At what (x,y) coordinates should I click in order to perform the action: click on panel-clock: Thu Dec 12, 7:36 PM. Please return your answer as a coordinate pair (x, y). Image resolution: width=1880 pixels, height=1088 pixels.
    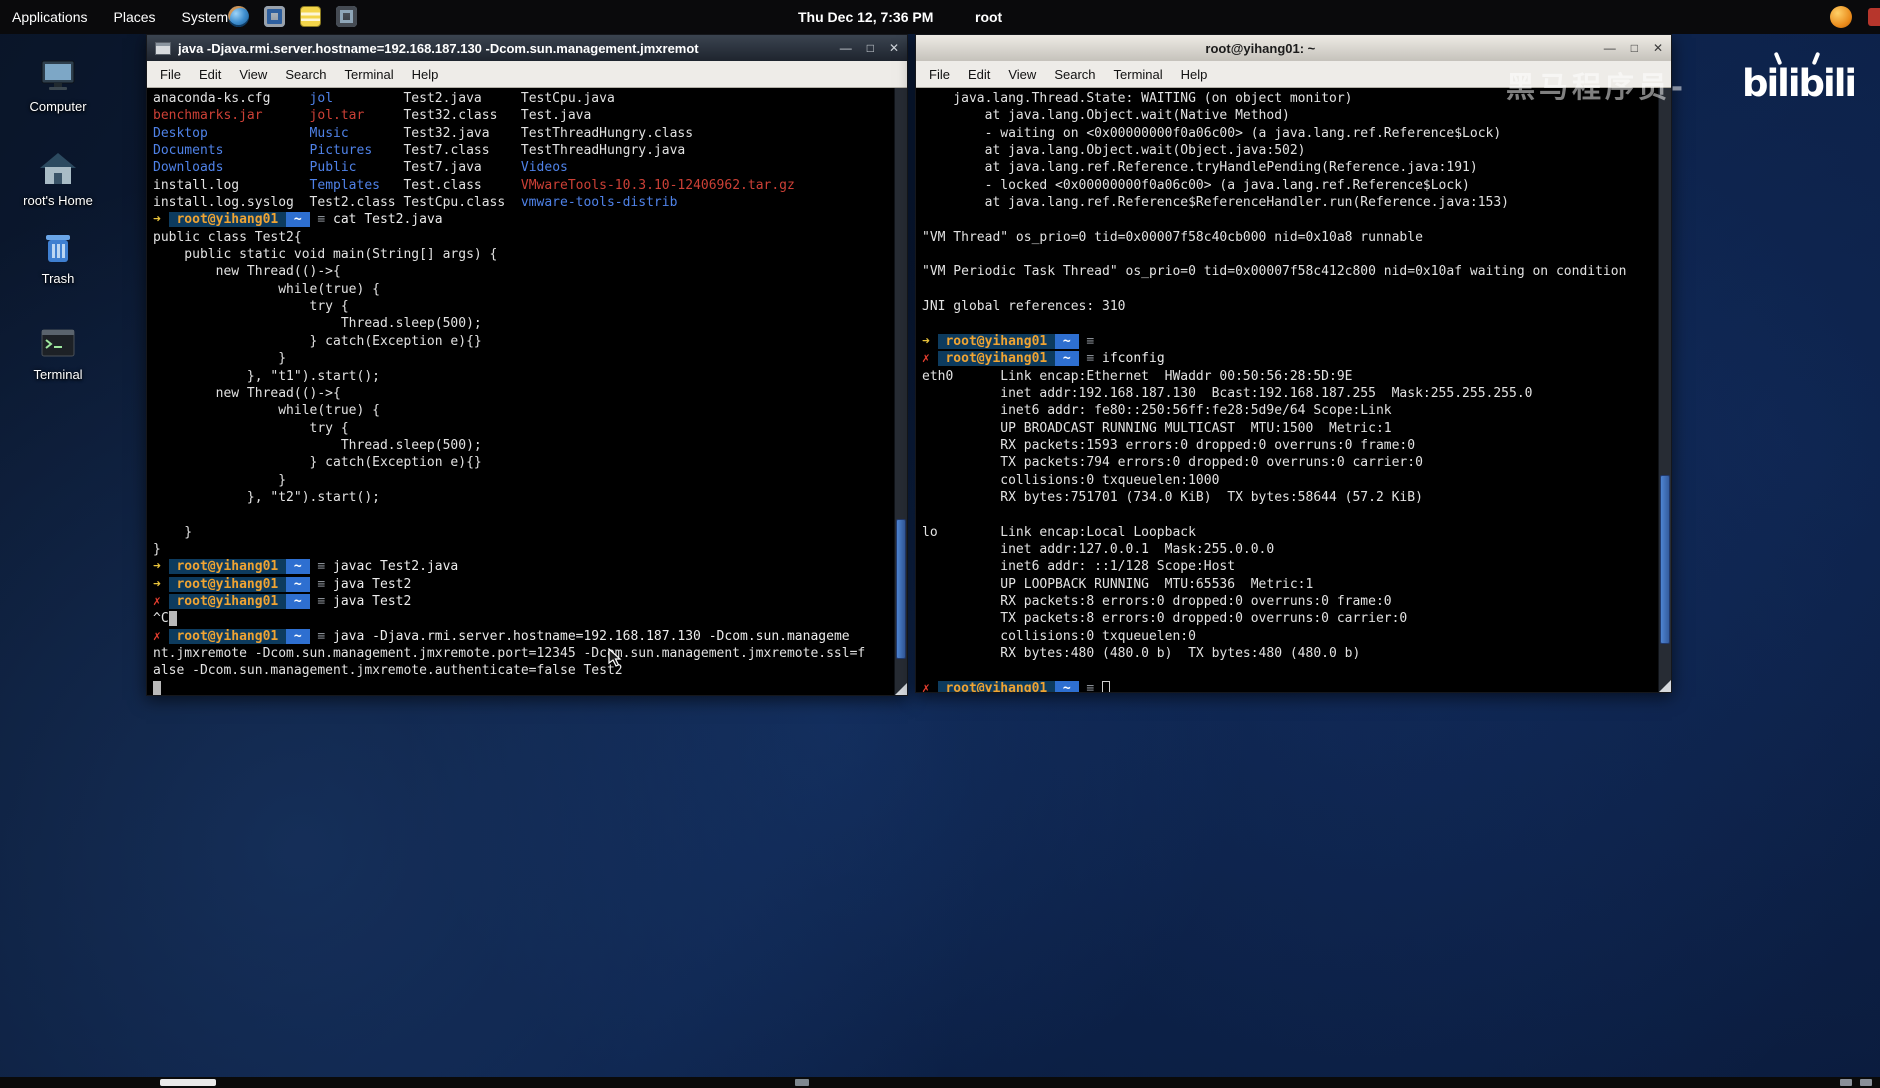
    Looking at the image, I should click on (865, 17).